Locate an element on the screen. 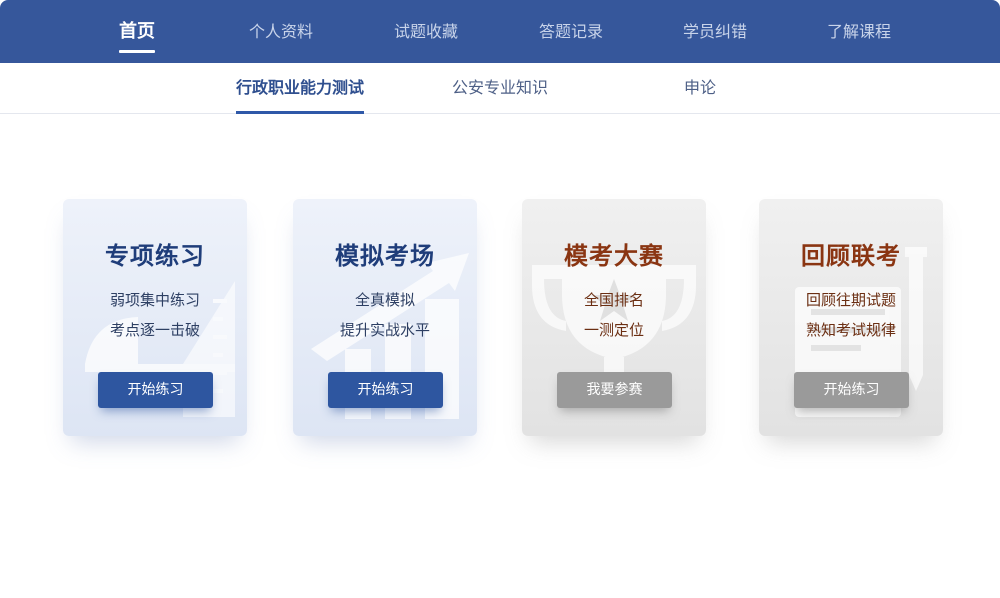 The image size is (1000, 598). subject-tabs: 行政职业能力测试 公安专业知识 申论 is located at coordinates (500, 88).